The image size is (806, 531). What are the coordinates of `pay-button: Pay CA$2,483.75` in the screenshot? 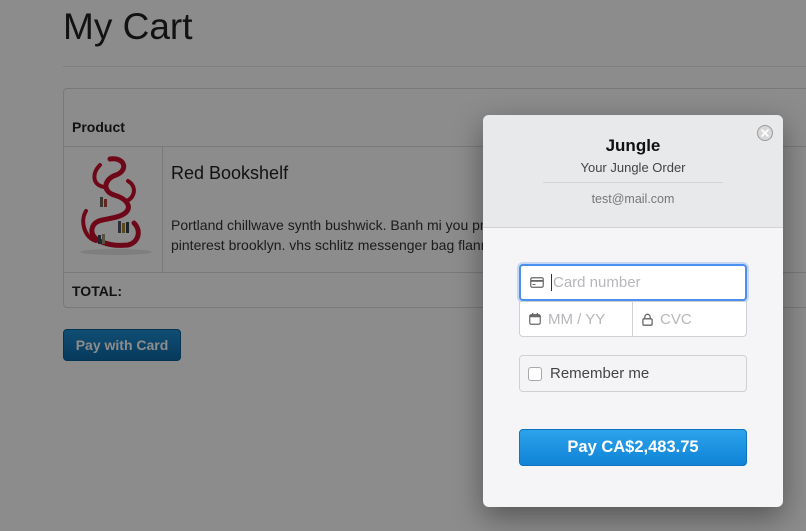 It's located at (633, 447).